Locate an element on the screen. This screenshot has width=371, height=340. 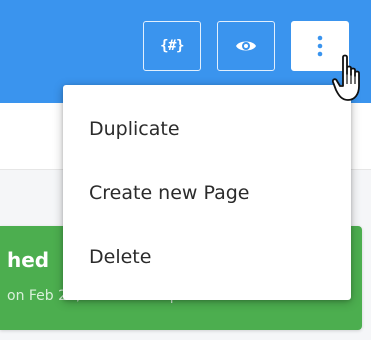
eye-icon is located at coordinates (246, 46).